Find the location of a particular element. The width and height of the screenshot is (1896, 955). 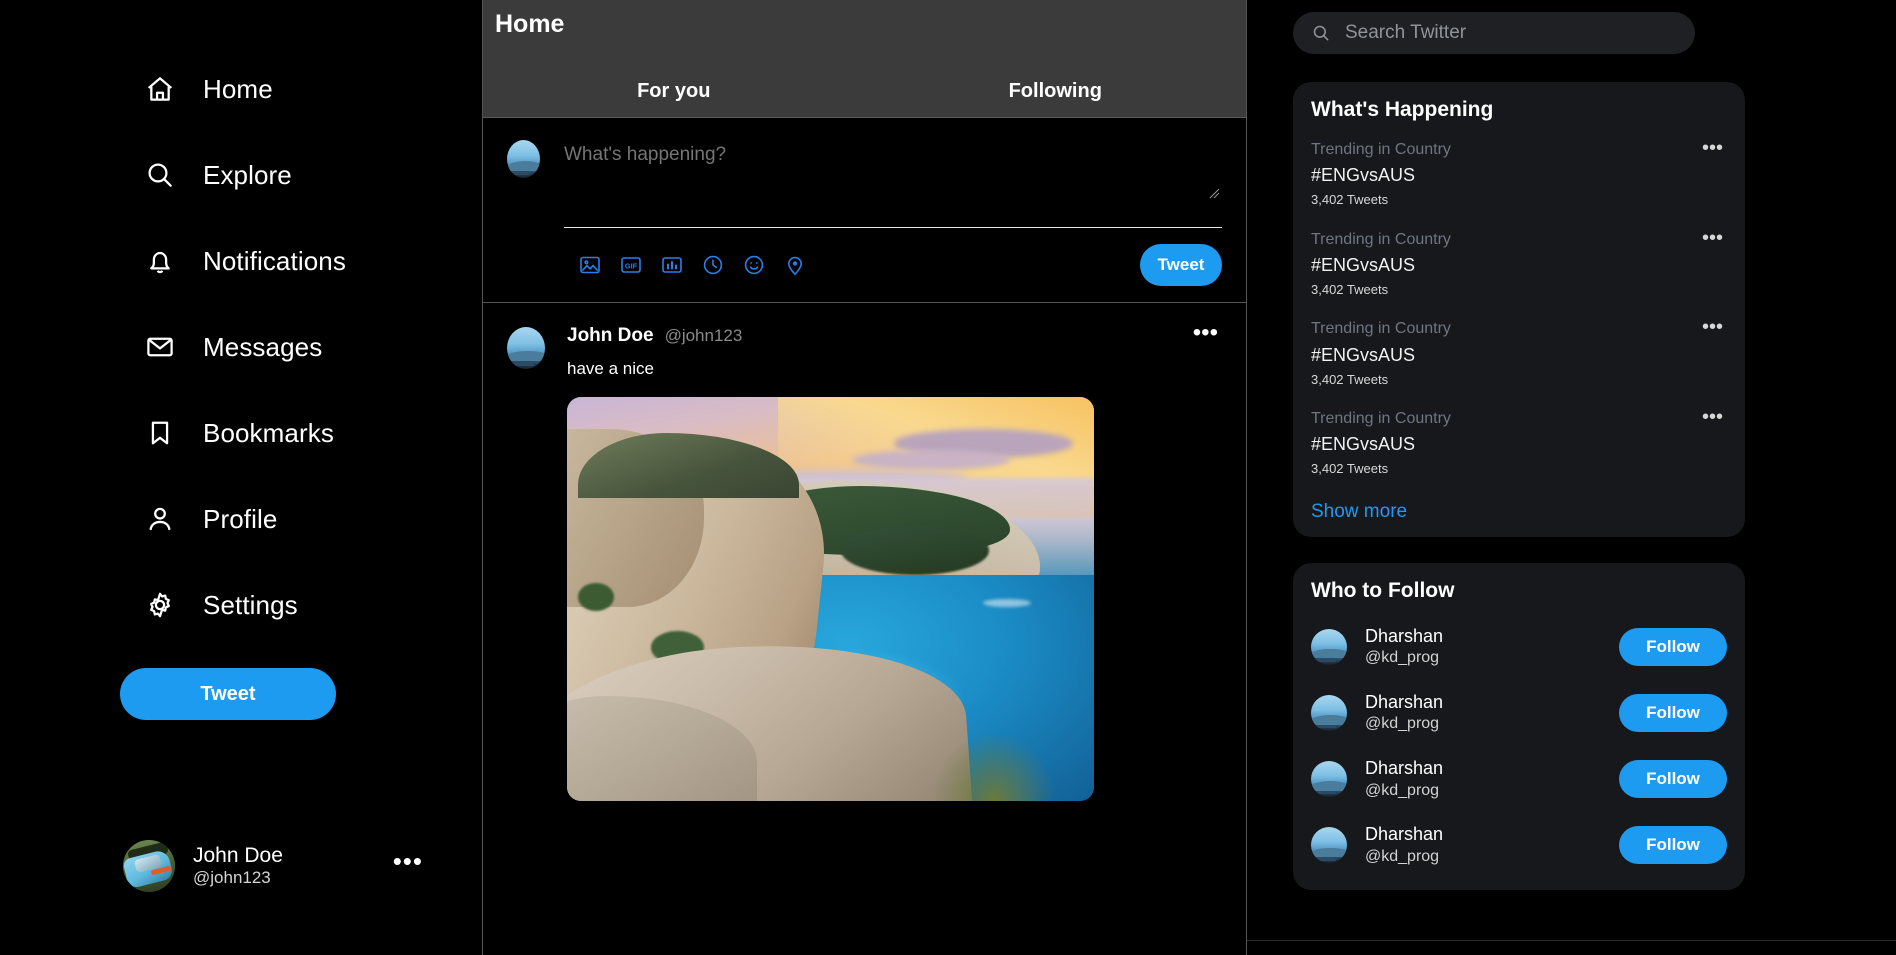

sidebar-item-settings: Settings is located at coordinates (241, 605).